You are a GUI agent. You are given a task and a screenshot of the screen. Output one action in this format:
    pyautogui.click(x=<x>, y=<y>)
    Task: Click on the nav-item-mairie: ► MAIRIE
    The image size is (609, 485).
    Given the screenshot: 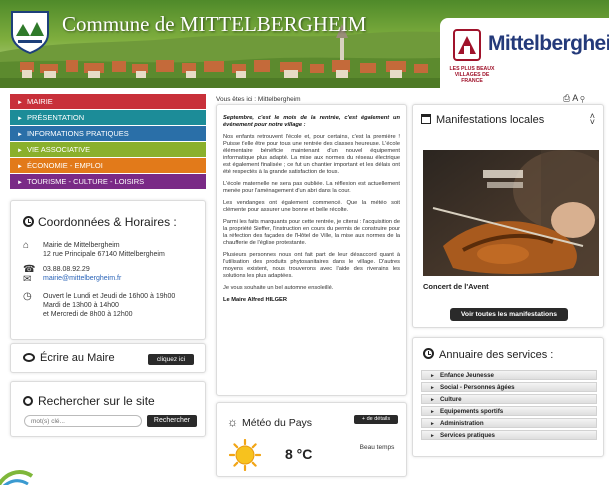 What is the action you would take?
    pyautogui.click(x=108, y=101)
    